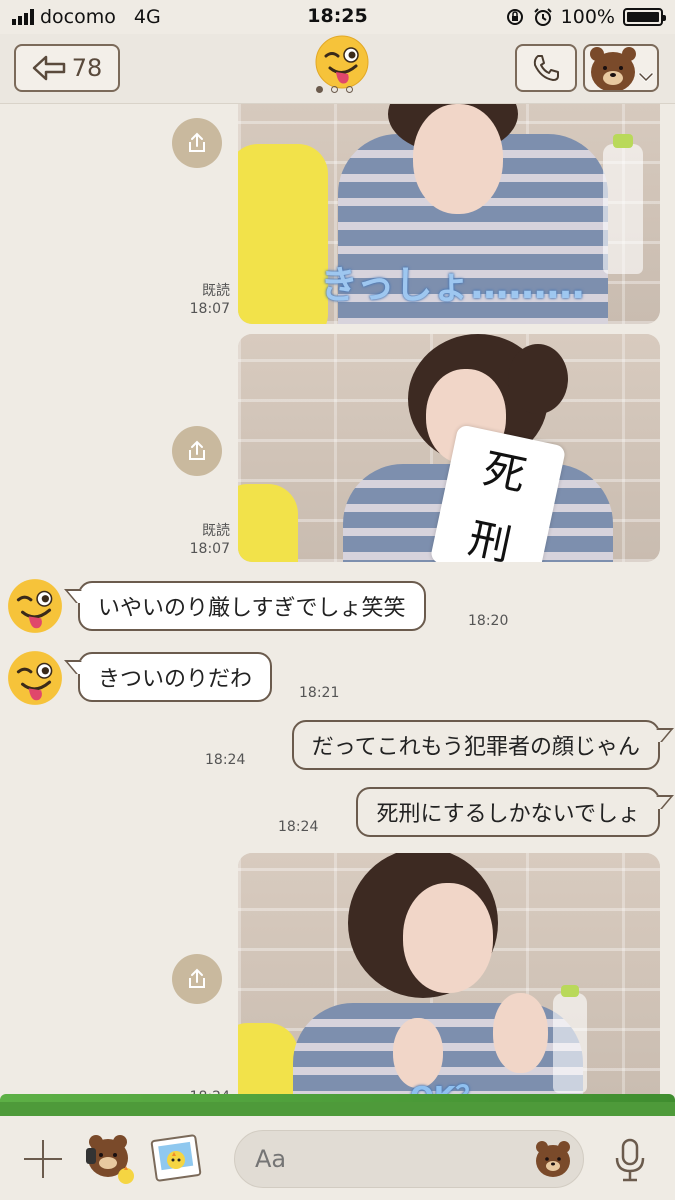 The height and width of the screenshot is (1200, 675). Describe the element at coordinates (475, 747) in the screenshot. I see `message-text: だってこれもう犯罪者の顔じゃん` at that location.